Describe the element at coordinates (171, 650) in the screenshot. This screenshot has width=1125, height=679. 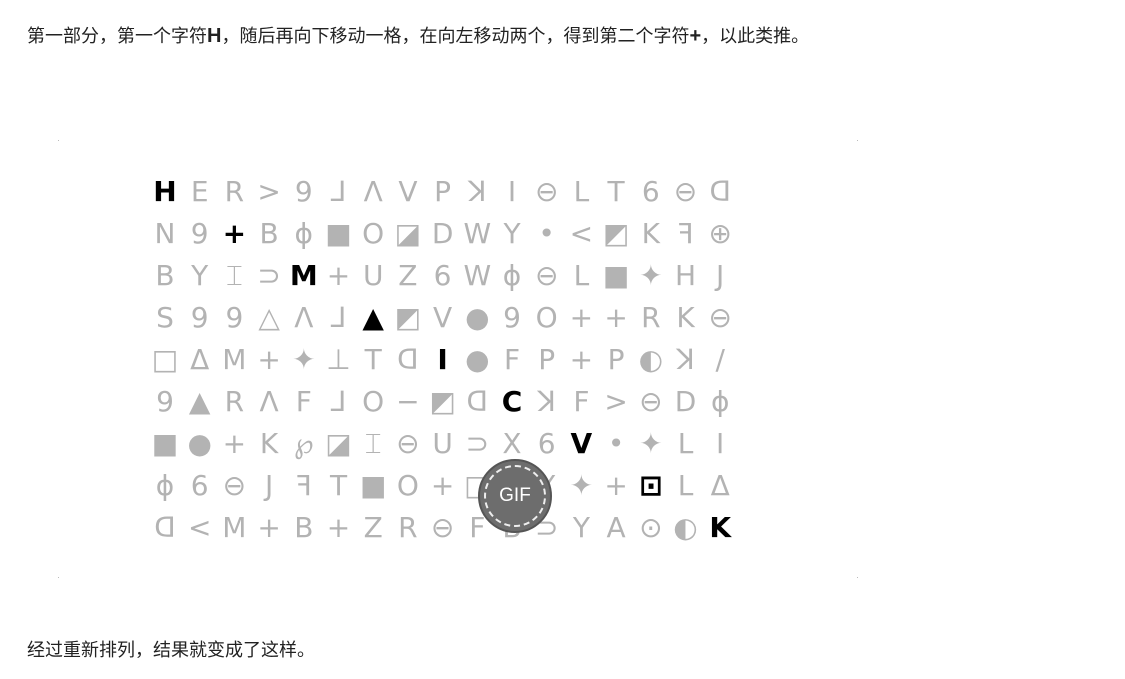
I see `outro-paragraph: 经过重新排列，结果就变成了这样。` at that location.